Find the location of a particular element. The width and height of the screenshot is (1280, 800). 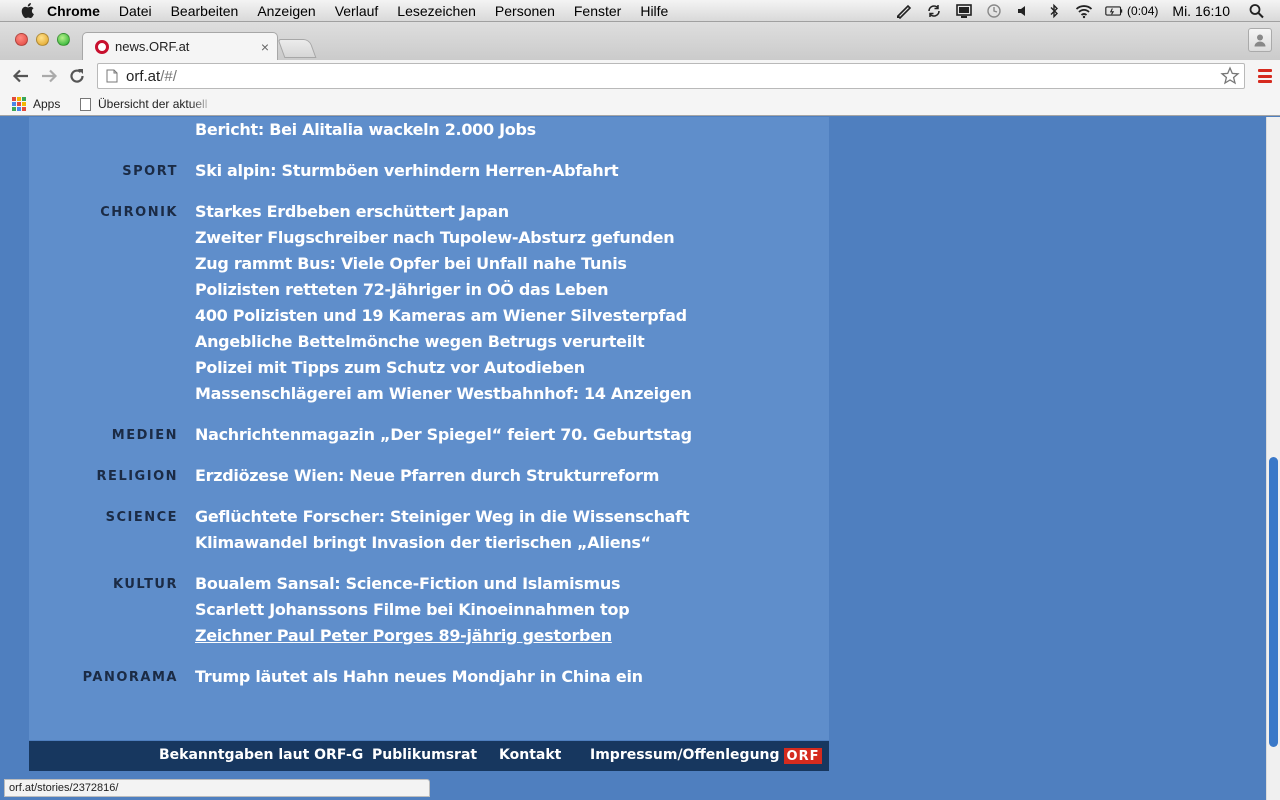

orf-logo: ORF is located at coordinates (803, 756).